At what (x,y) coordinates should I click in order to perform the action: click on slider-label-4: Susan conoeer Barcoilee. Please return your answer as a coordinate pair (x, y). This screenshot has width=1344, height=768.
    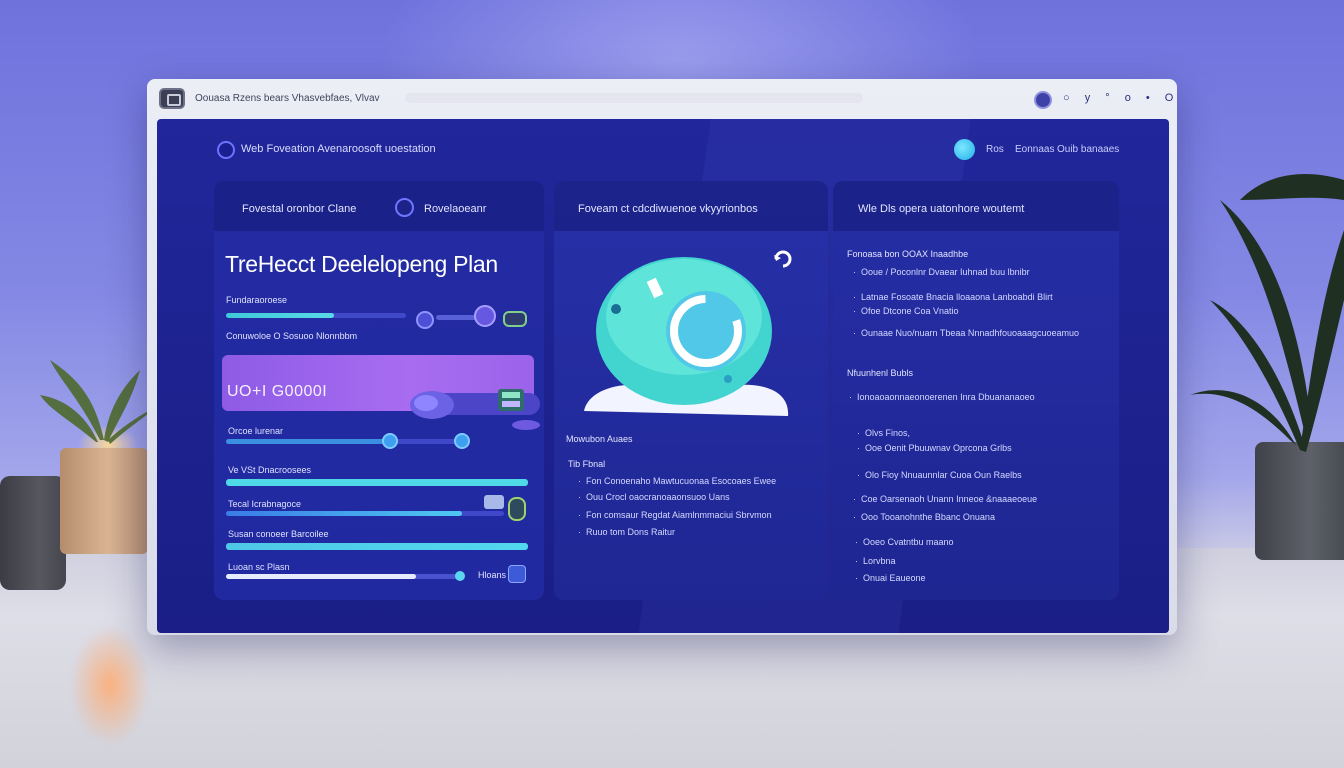
    Looking at the image, I should click on (278, 534).